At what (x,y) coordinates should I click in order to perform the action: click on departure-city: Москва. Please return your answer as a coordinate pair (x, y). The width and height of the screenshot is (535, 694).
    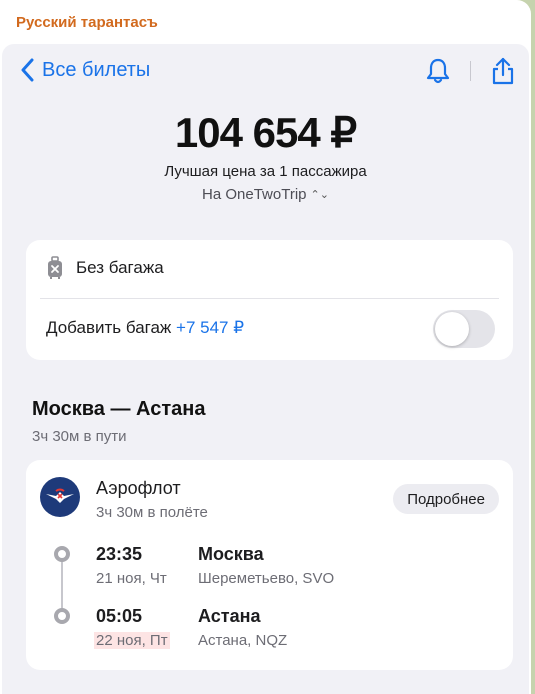
    Looking at the image, I should click on (231, 554).